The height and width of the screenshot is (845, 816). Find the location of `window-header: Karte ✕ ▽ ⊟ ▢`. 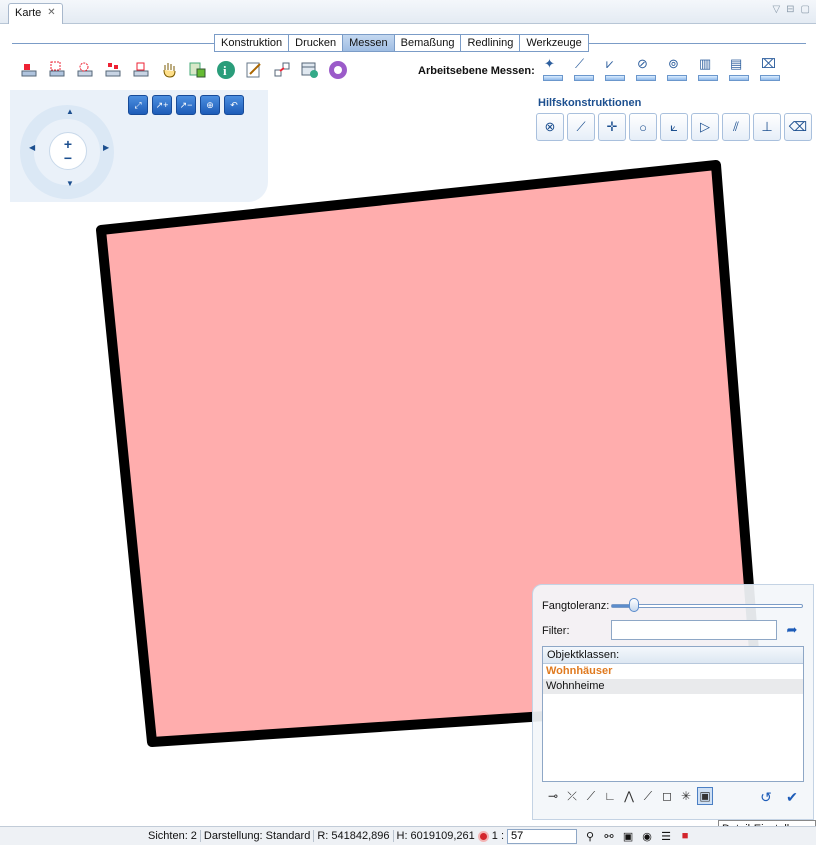

window-header: Karte ✕ ▽ ⊟ ▢ is located at coordinates (408, 12).